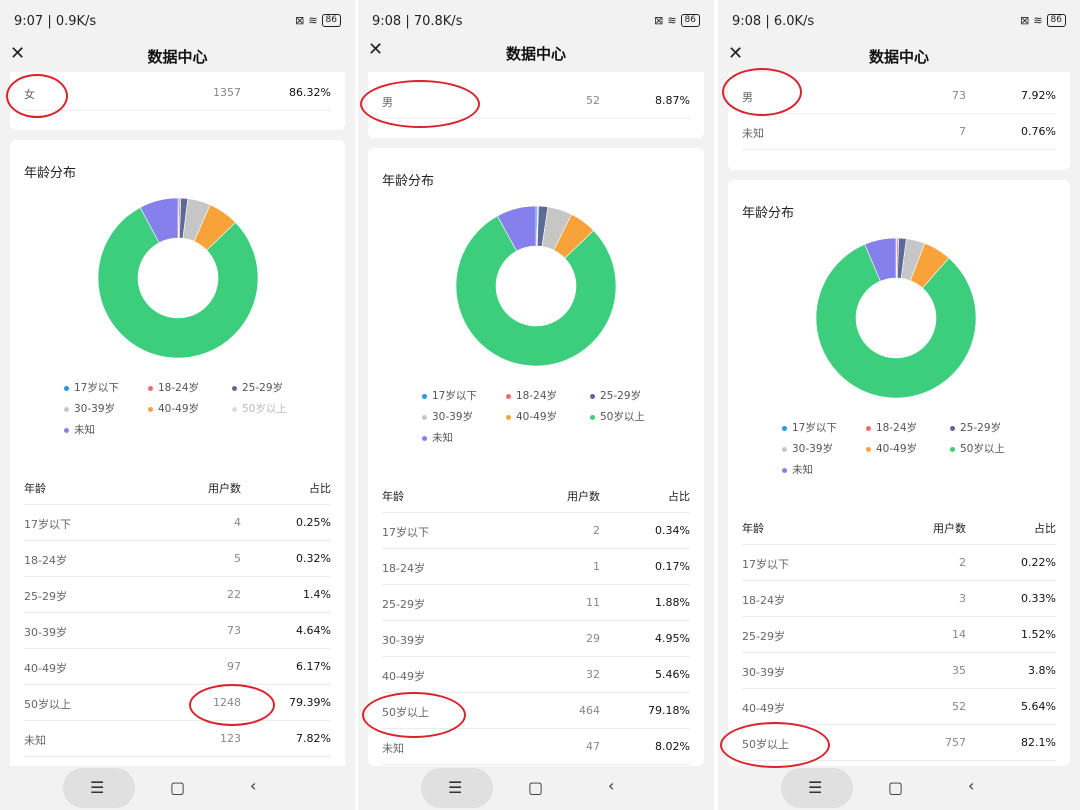 Image resolution: width=1080 pixels, height=810 pixels. Describe the element at coordinates (899, 562) in the screenshot. I see `table-row: 17岁以下 2 0.22%` at that location.